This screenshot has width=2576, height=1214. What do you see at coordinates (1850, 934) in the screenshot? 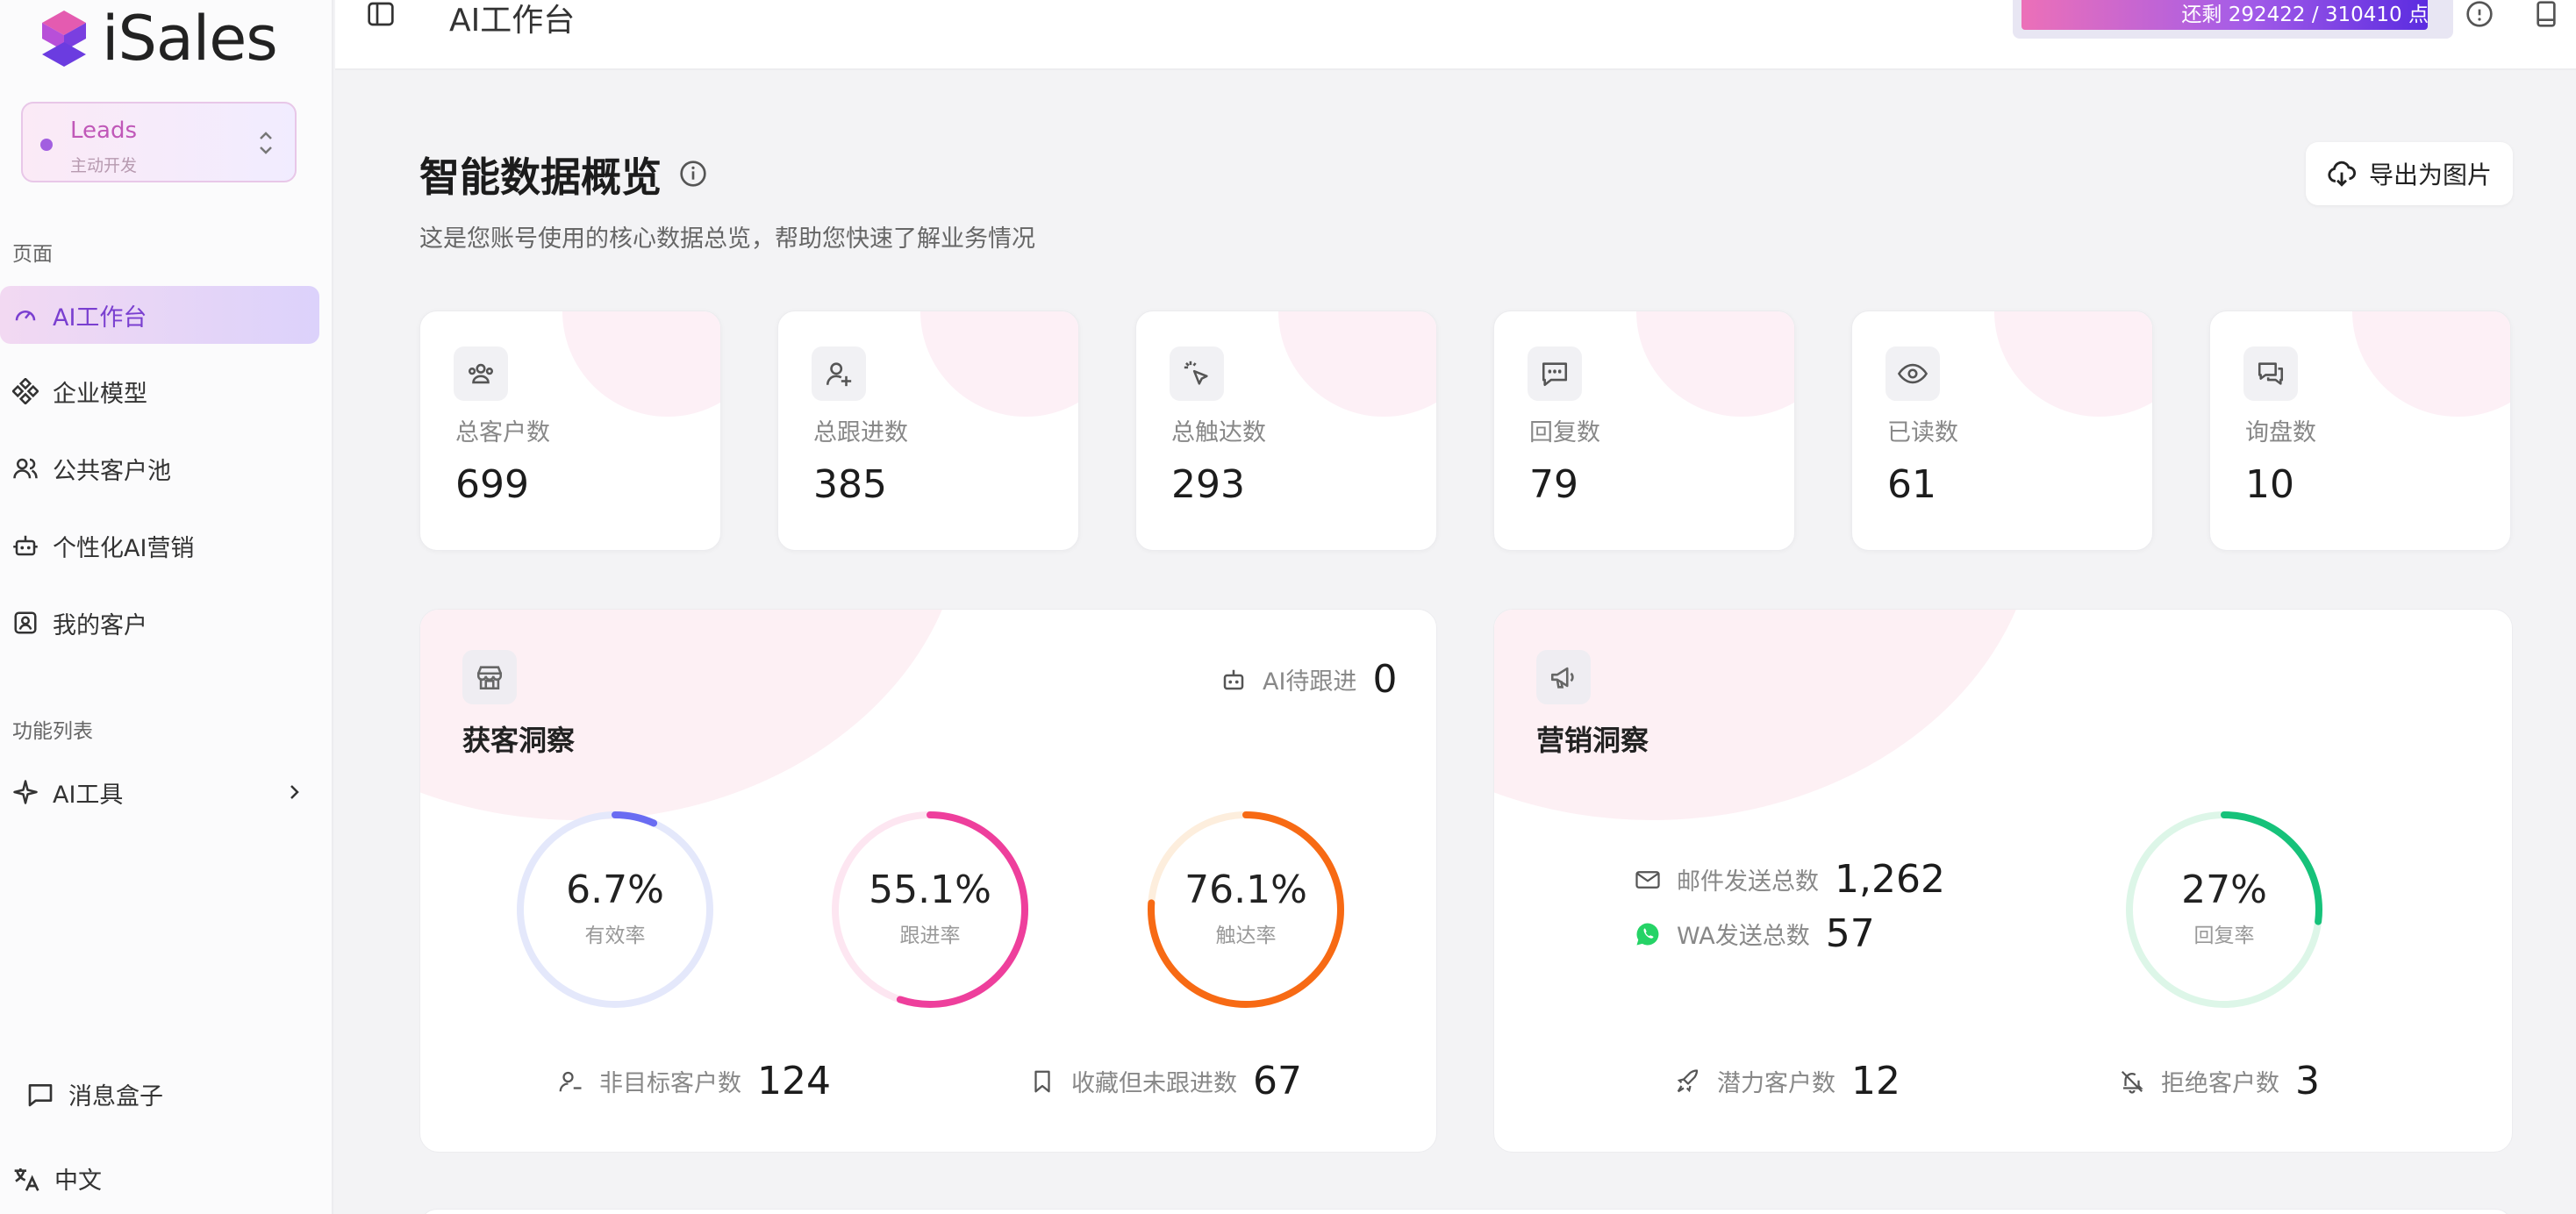
I see `metric-value: 57` at bounding box center [1850, 934].